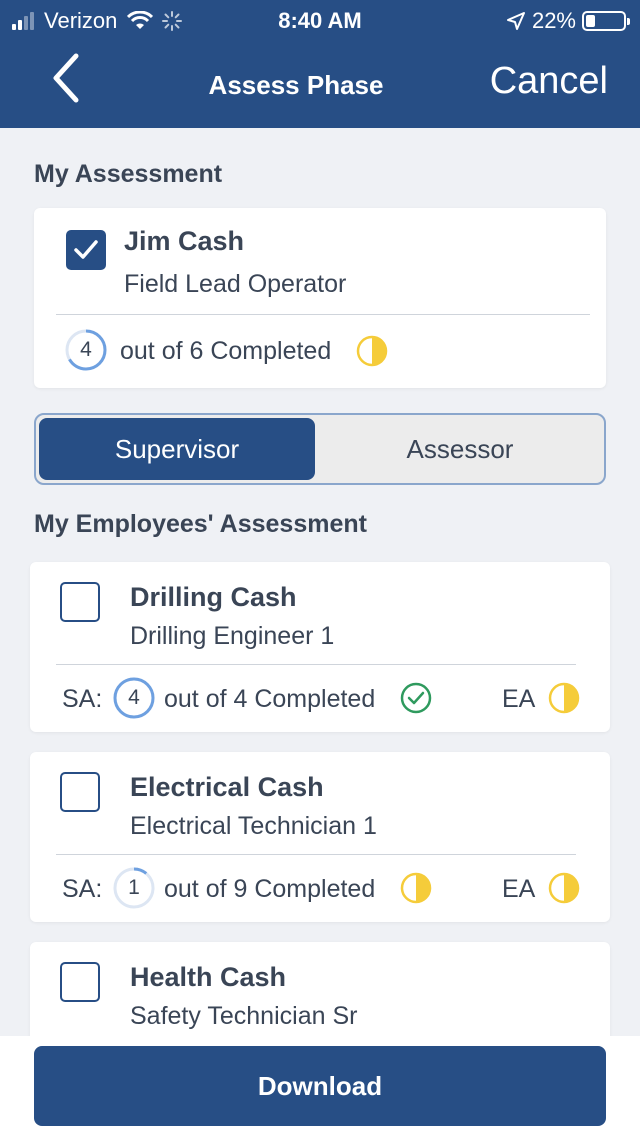  I want to click on completed-text: out of 4 Completed, so click(270, 699).